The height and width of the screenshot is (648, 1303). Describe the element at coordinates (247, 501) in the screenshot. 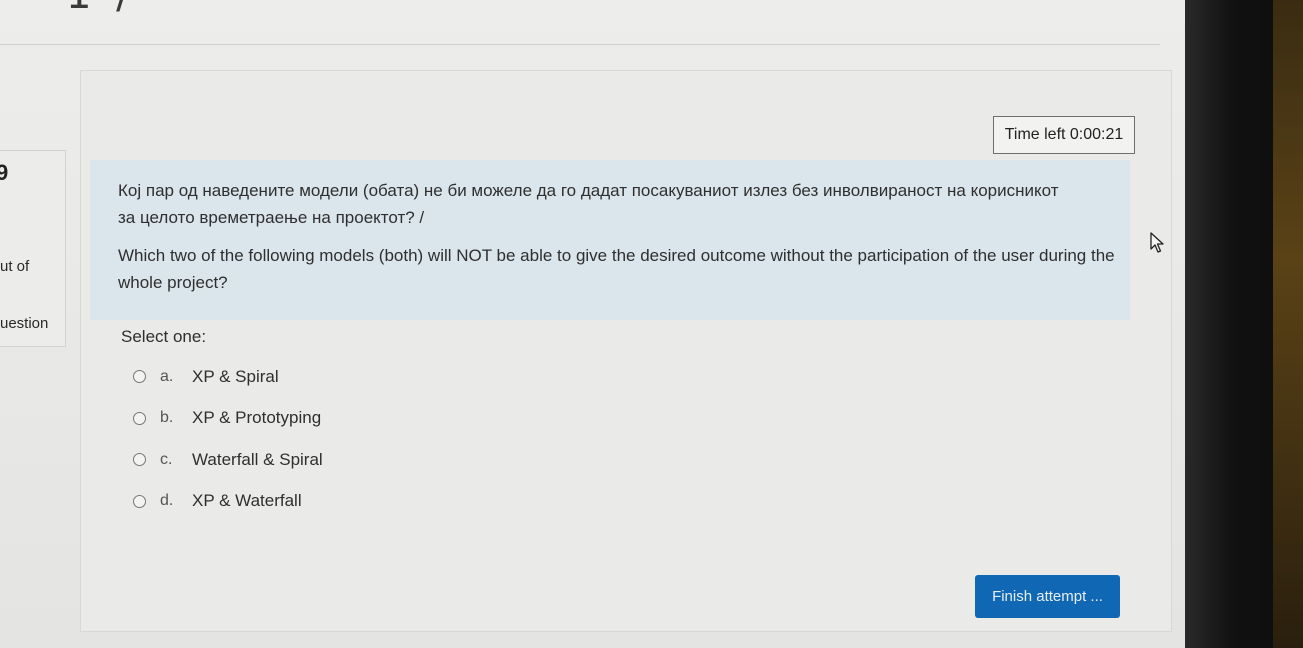

I see `option-text: XP & Waterfall` at that location.